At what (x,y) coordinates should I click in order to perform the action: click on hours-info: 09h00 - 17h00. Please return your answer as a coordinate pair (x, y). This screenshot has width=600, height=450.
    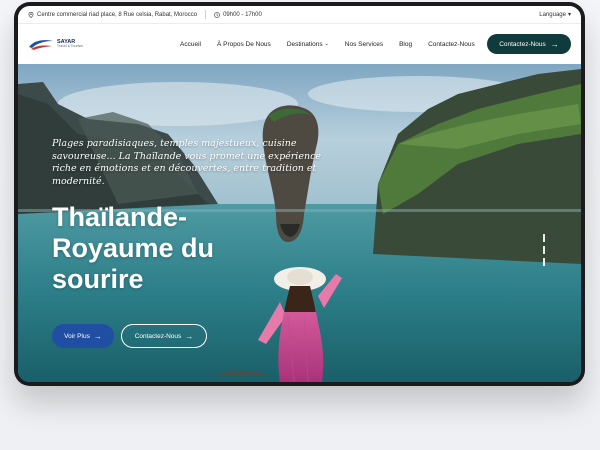
    Looking at the image, I should click on (238, 15).